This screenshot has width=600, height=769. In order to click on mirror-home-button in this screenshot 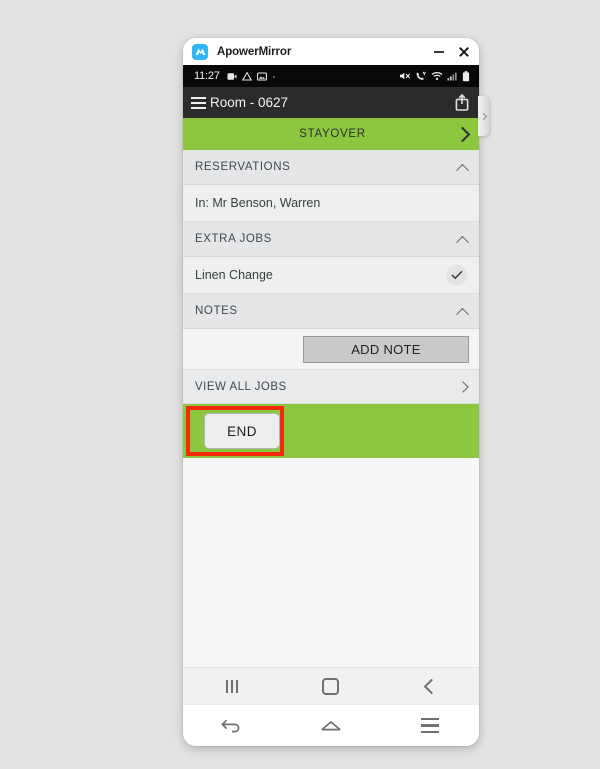, I will do `click(331, 725)`.